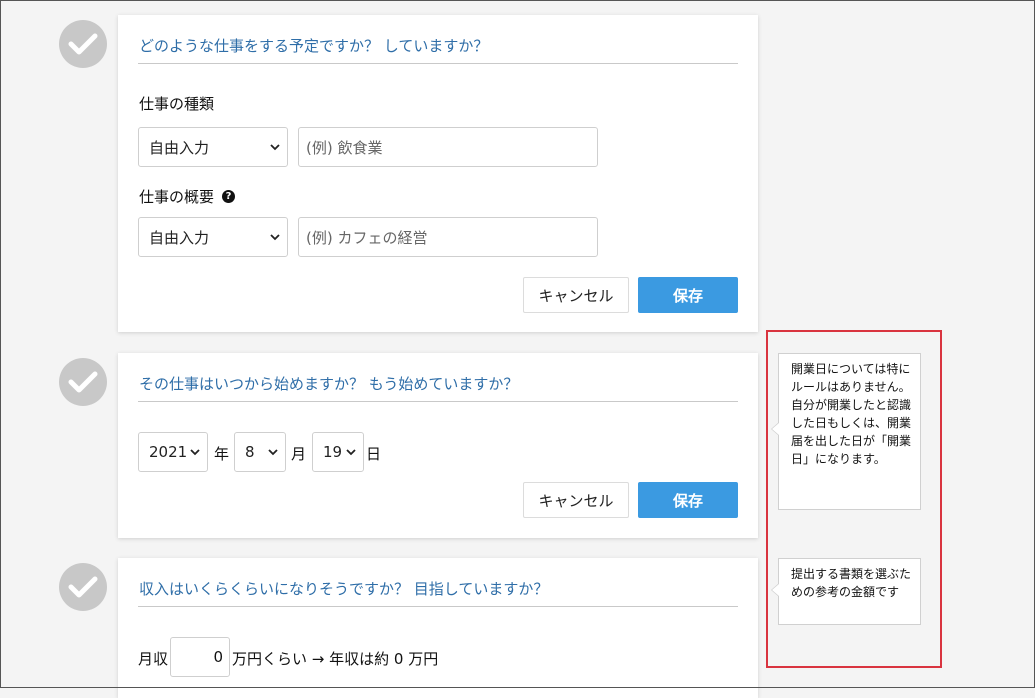 The width and height of the screenshot is (1035, 698). Describe the element at coordinates (222, 454) in the screenshot. I see `year-unit: 年` at that location.